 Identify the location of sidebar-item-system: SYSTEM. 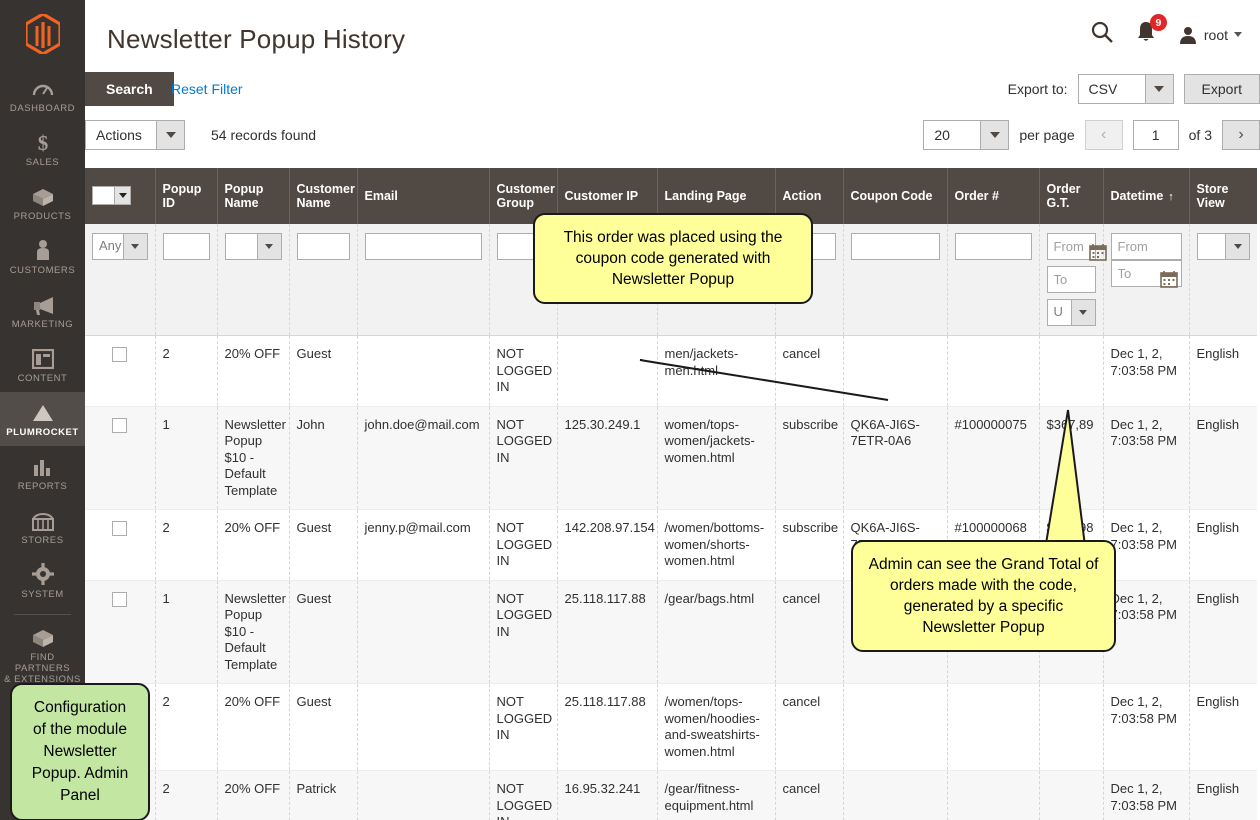
(42, 581).